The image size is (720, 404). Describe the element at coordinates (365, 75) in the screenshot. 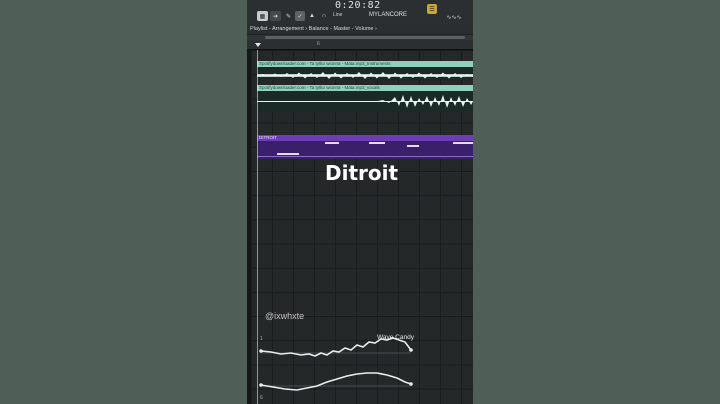

I see `instrumental-waveform` at that location.